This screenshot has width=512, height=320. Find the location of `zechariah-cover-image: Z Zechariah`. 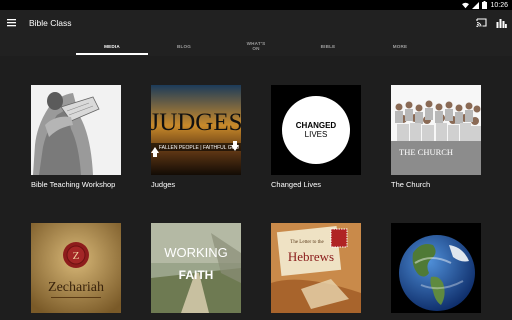

zechariah-cover-image: Z Zechariah is located at coordinates (76, 268).